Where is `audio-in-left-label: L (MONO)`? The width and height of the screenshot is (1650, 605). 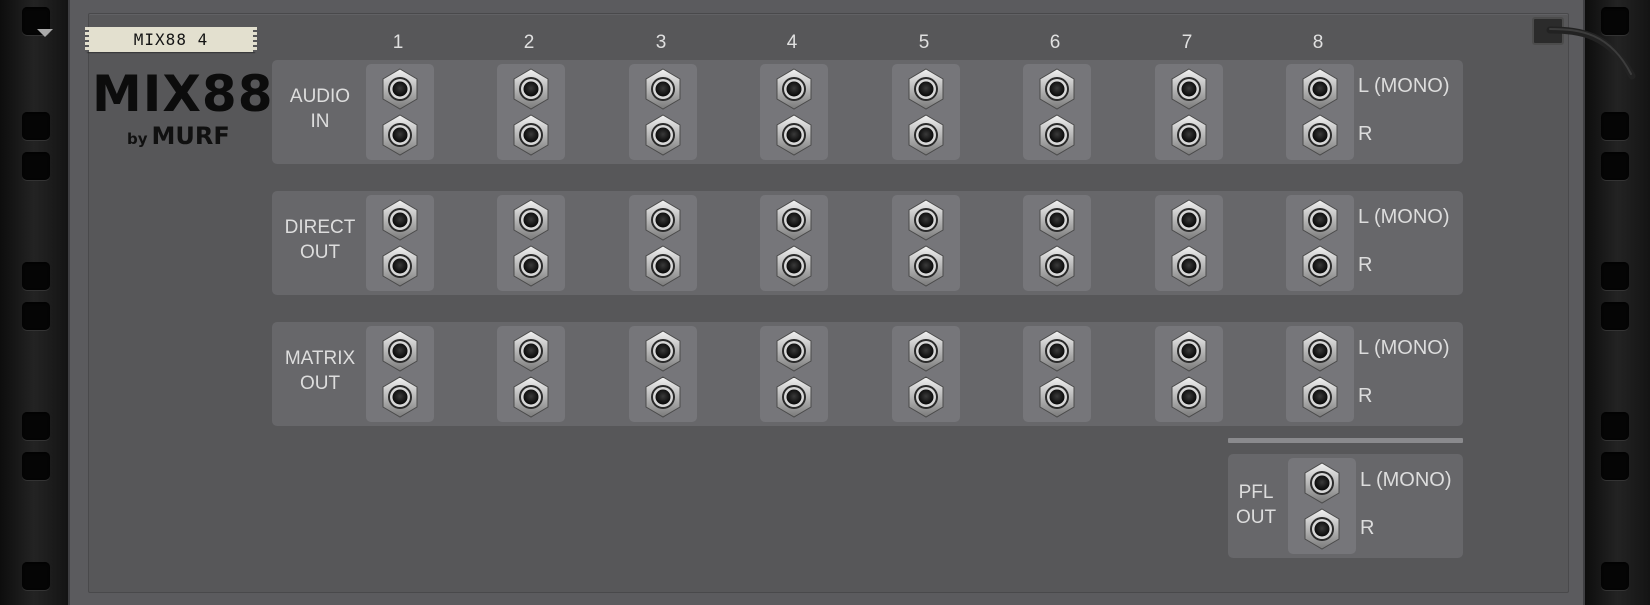 audio-in-left-label: L (MONO) is located at coordinates (1404, 86).